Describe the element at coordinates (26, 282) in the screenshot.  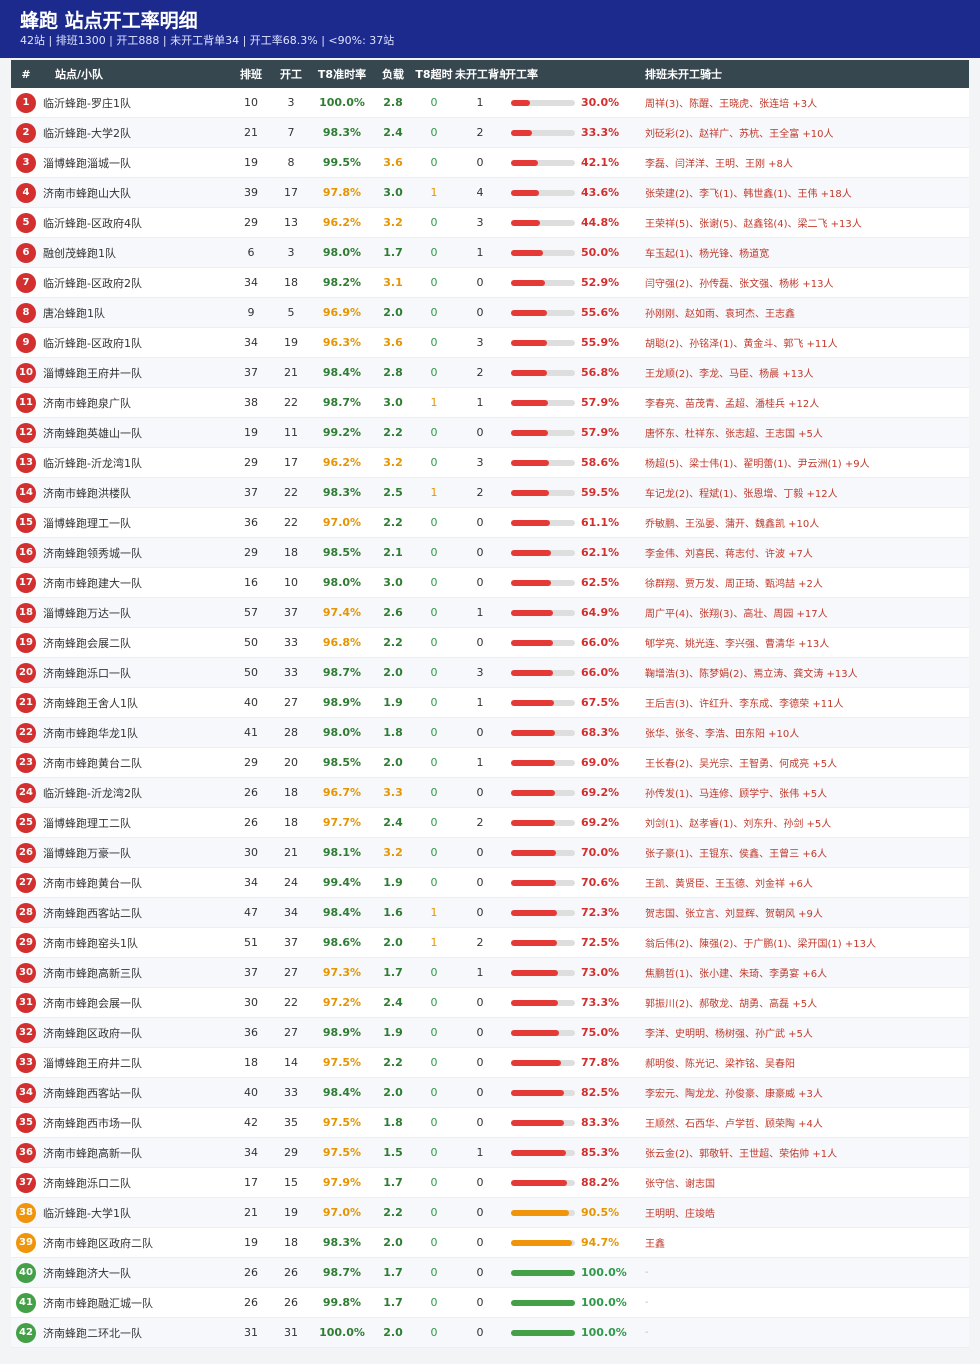
I see `rank-badge: 7` at that location.